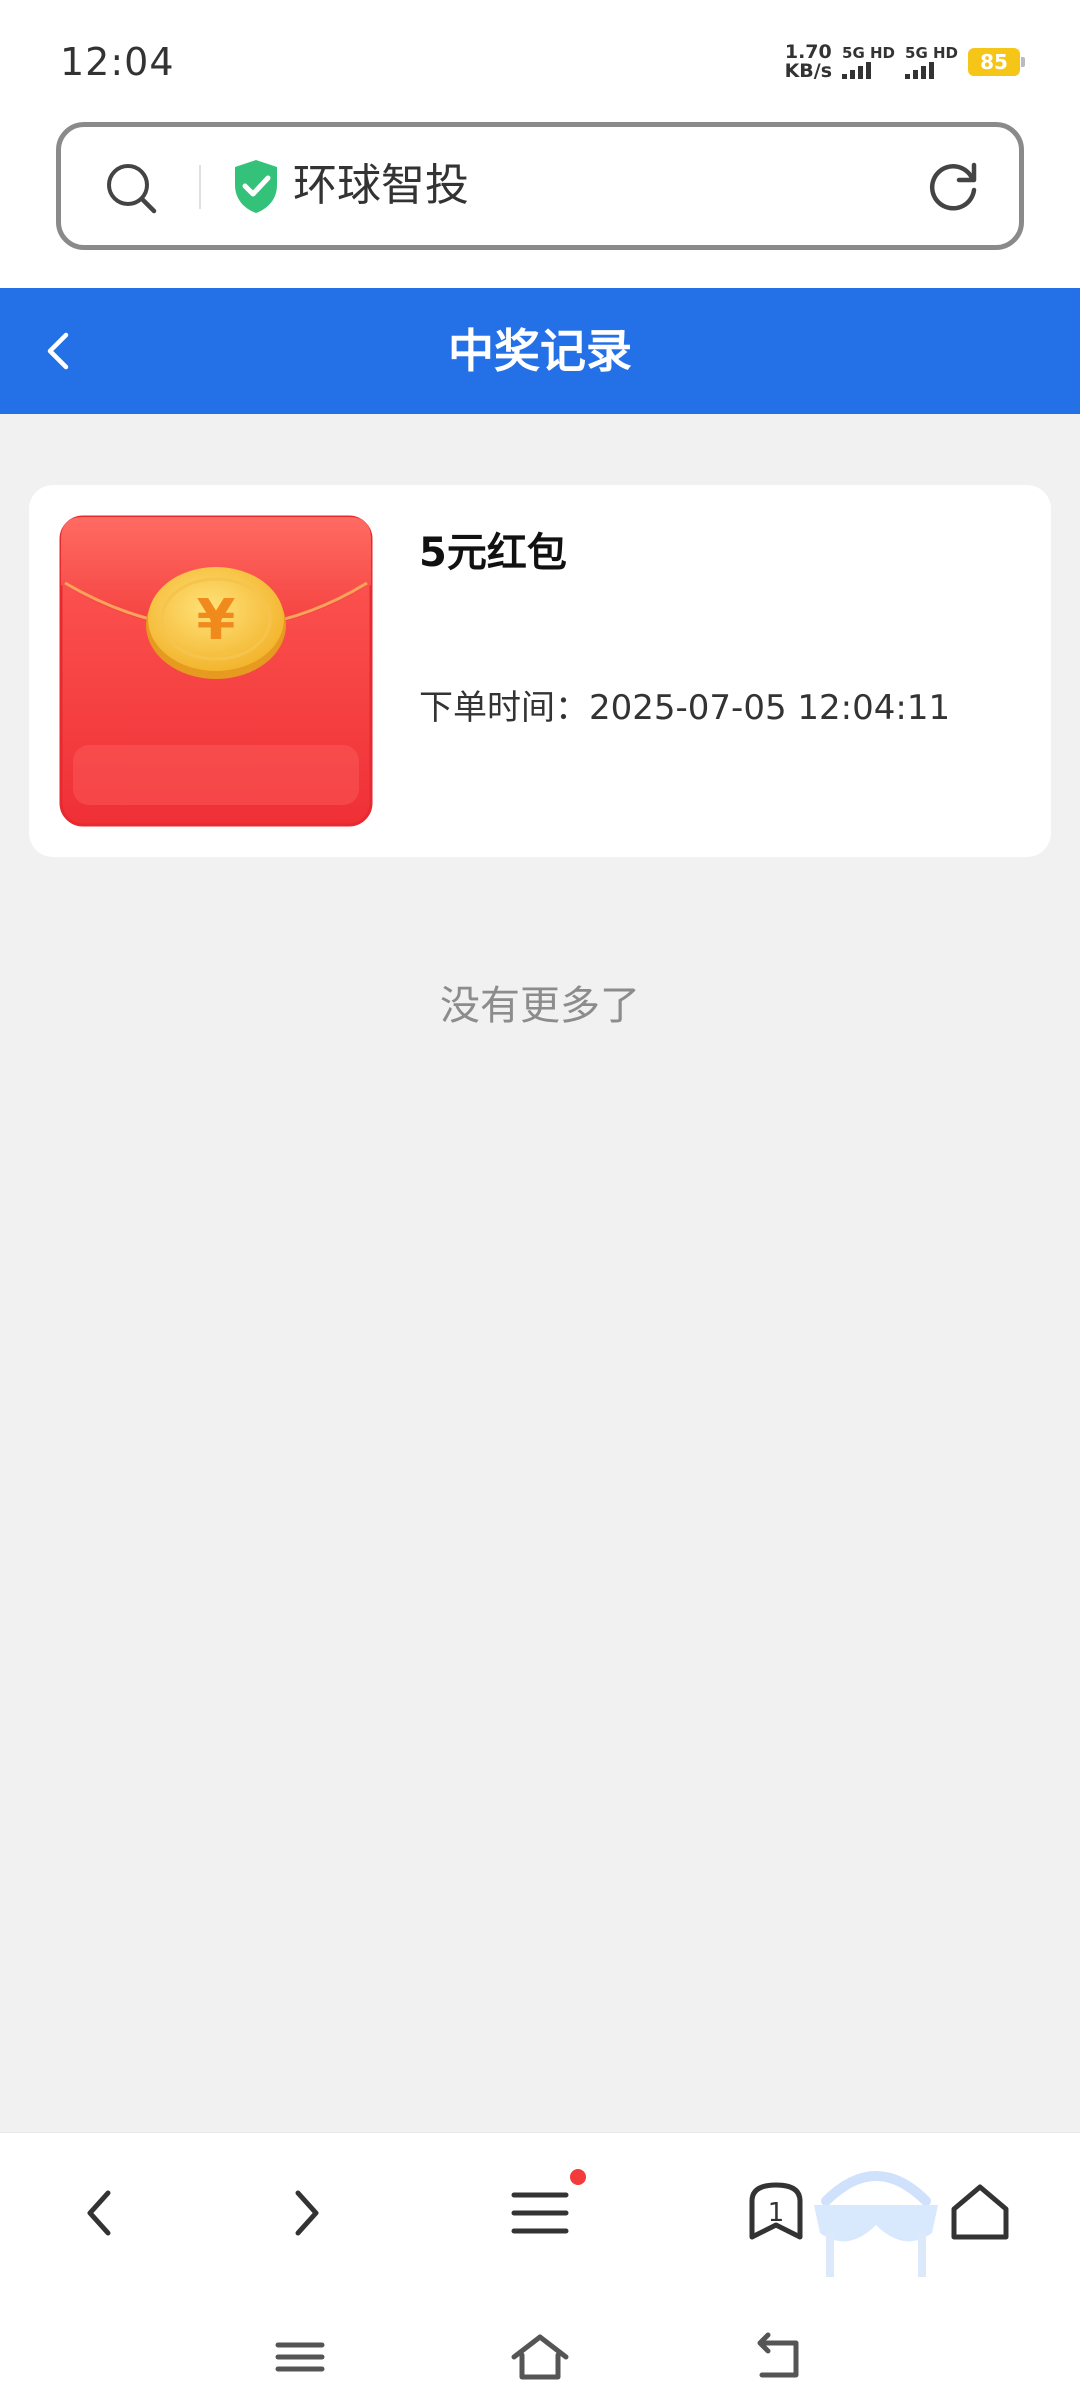  Describe the element at coordinates (808, 71) in the screenshot. I see `network-speed-unit: KB/s` at that location.